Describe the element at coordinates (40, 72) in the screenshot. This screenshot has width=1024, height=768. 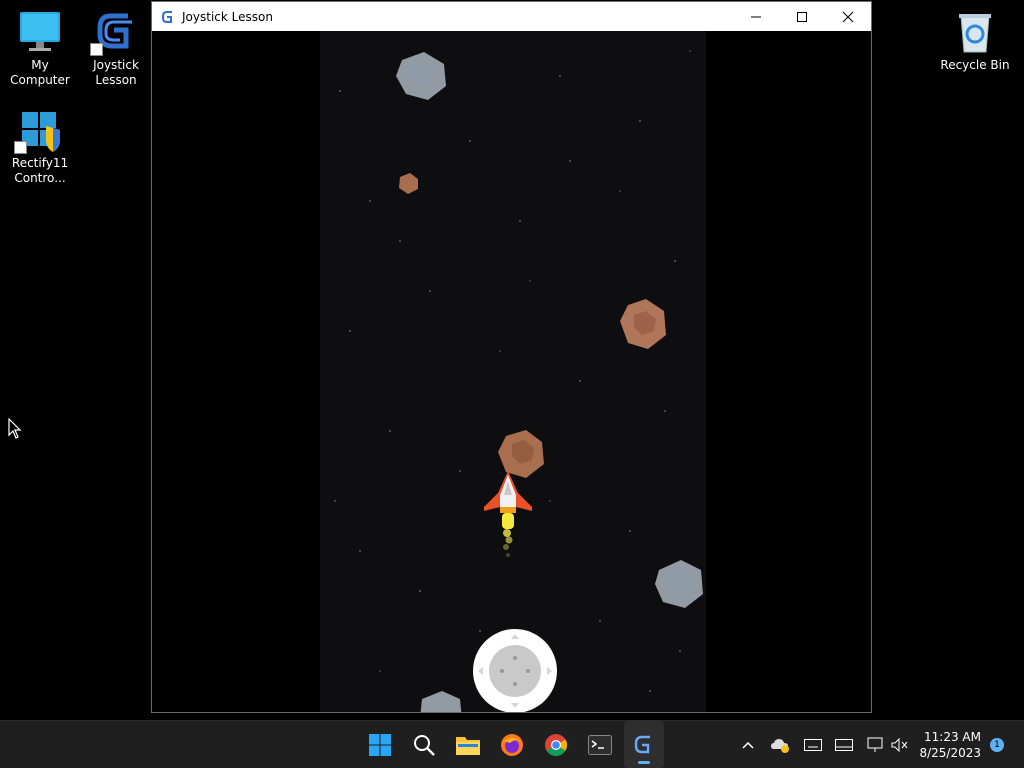
I see `desktop-icon-label: My Computer` at that location.